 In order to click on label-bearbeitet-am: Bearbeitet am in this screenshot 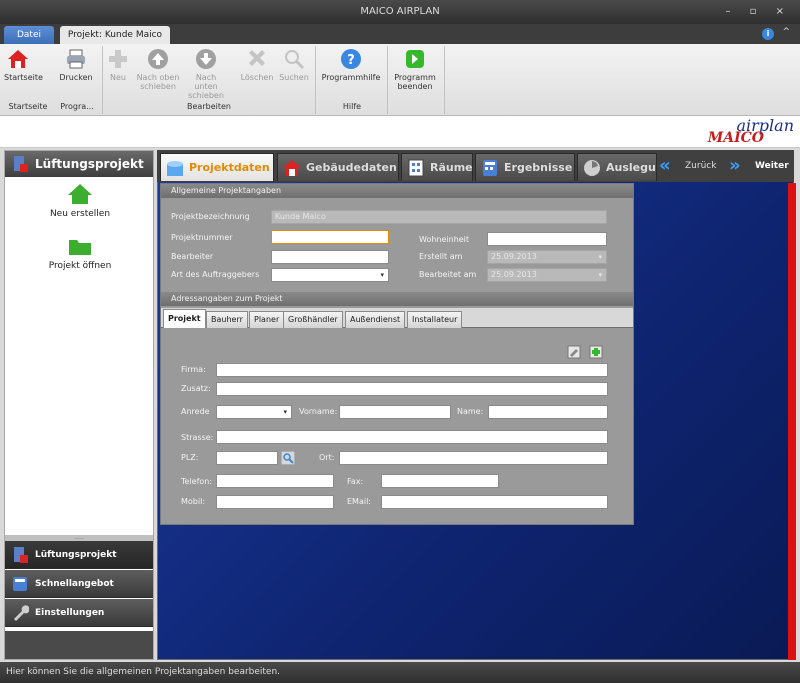, I will do `click(448, 274)`.